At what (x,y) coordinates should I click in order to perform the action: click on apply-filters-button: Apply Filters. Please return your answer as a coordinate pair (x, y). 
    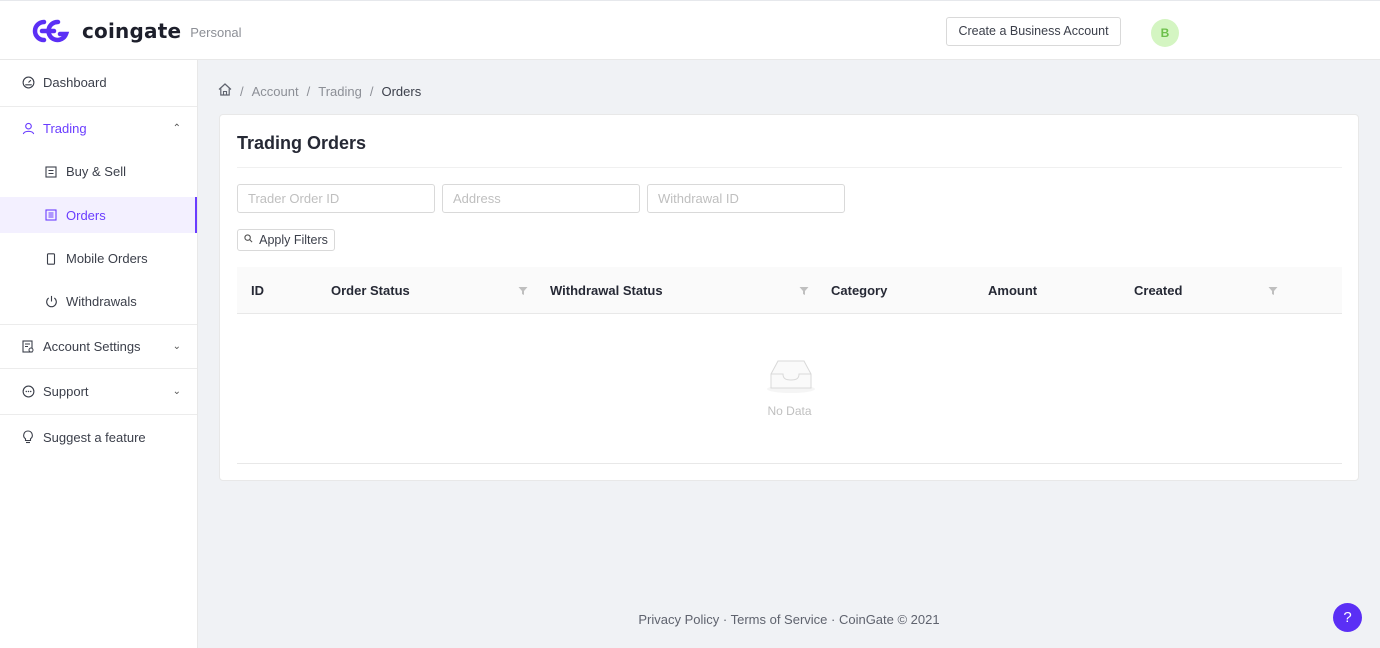
    Looking at the image, I should click on (286, 240).